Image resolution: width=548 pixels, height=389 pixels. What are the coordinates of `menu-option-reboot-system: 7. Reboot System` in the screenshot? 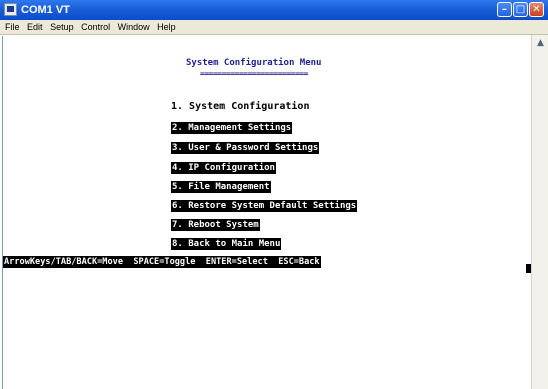 It's located at (215, 225).